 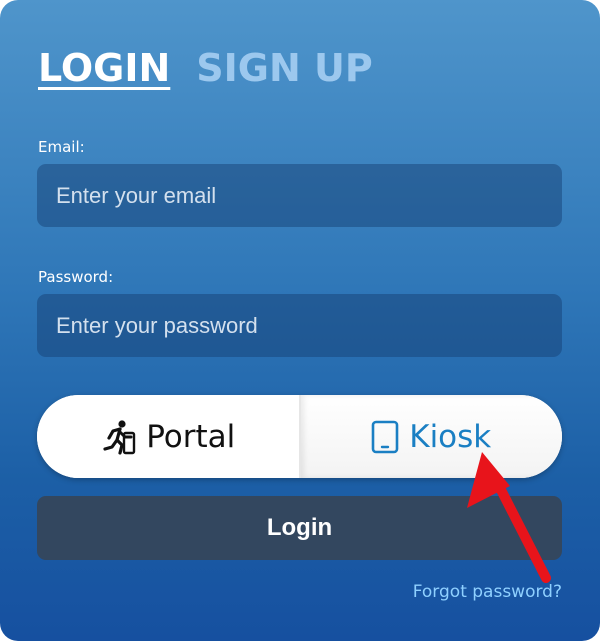 What do you see at coordinates (118, 437) in the screenshot?
I see `running-person-icon` at bounding box center [118, 437].